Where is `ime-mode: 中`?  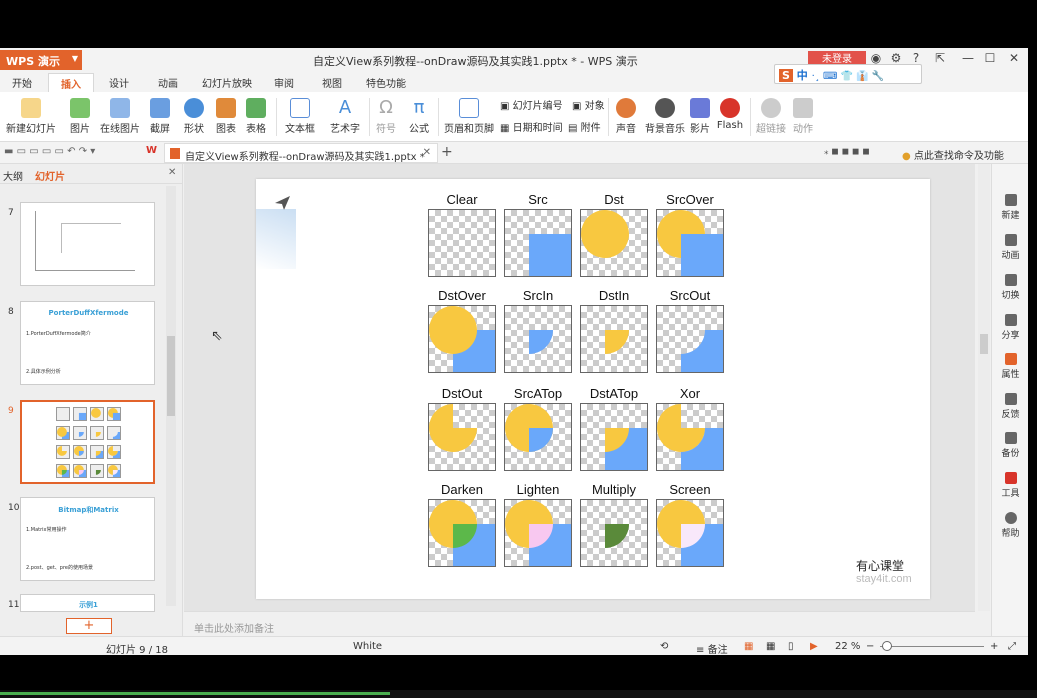 ime-mode: 中 is located at coordinates (802, 75).